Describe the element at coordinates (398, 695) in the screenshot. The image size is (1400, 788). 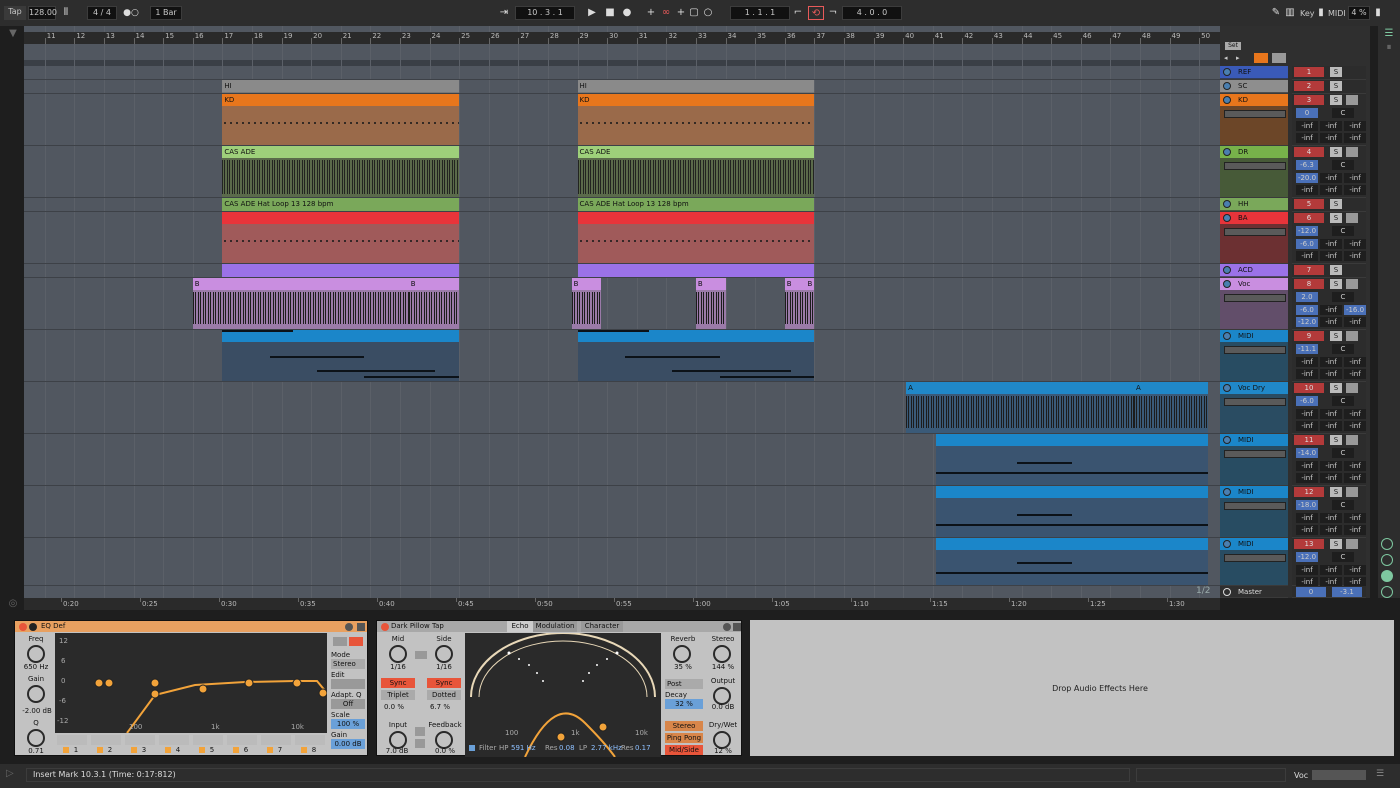
I see `triplet-select: Triplet` at that location.